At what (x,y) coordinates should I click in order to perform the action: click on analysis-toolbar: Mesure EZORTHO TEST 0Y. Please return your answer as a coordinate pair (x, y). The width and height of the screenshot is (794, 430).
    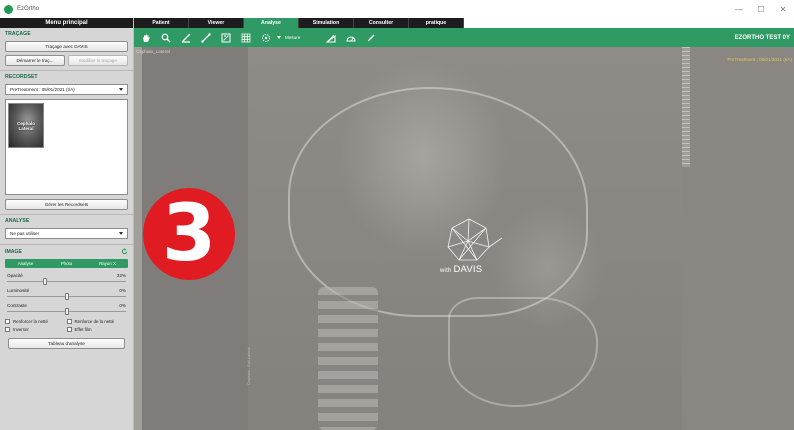
    Looking at the image, I should click on (464, 37).